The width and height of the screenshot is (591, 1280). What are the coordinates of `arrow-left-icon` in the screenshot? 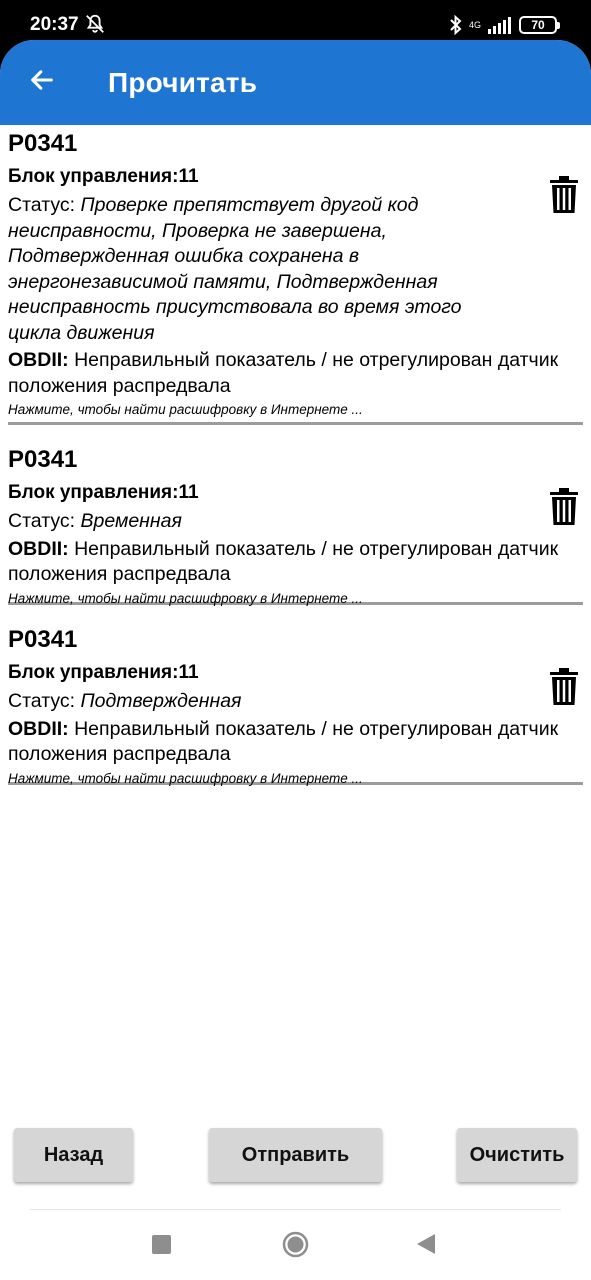 It's located at (42, 80).